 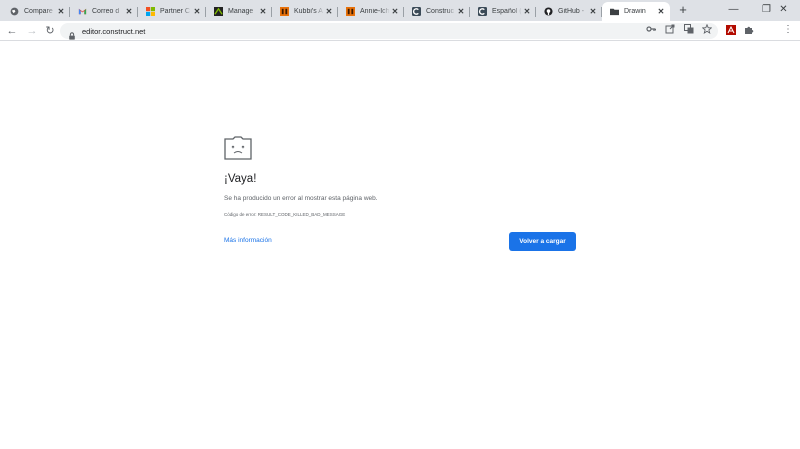 I want to click on forward-button: →, so click(x=32, y=31).